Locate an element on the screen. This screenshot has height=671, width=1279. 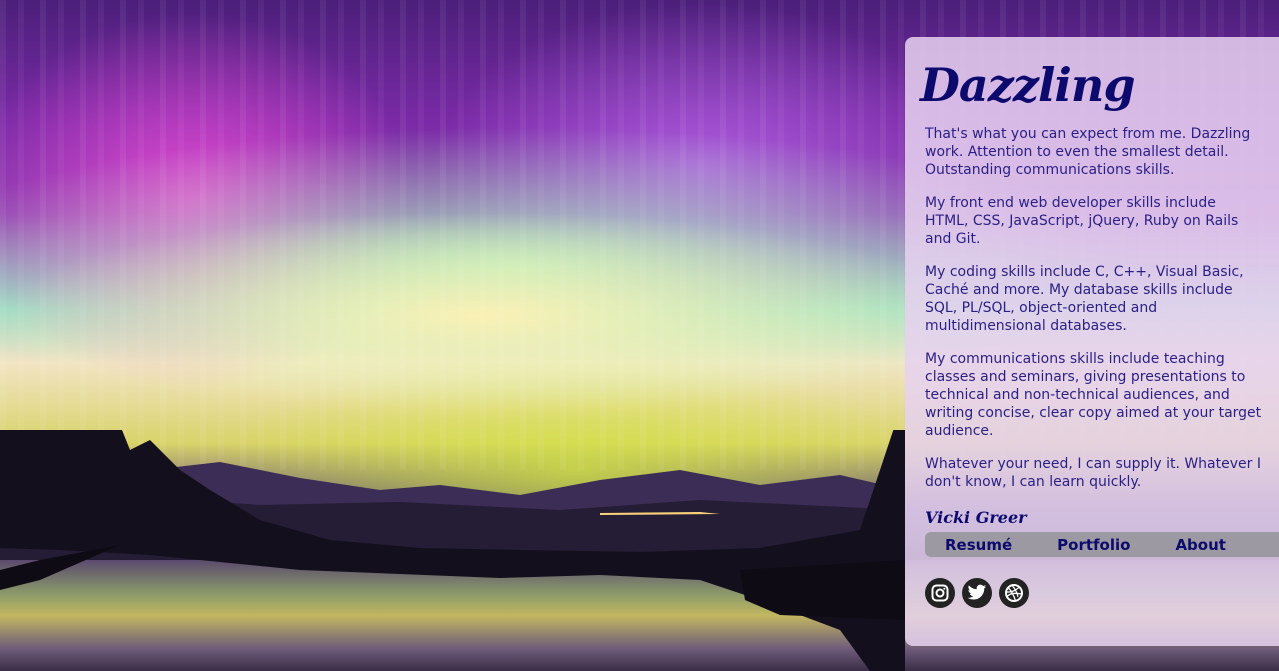
nav-about-link: About is located at coordinates (1200, 545).